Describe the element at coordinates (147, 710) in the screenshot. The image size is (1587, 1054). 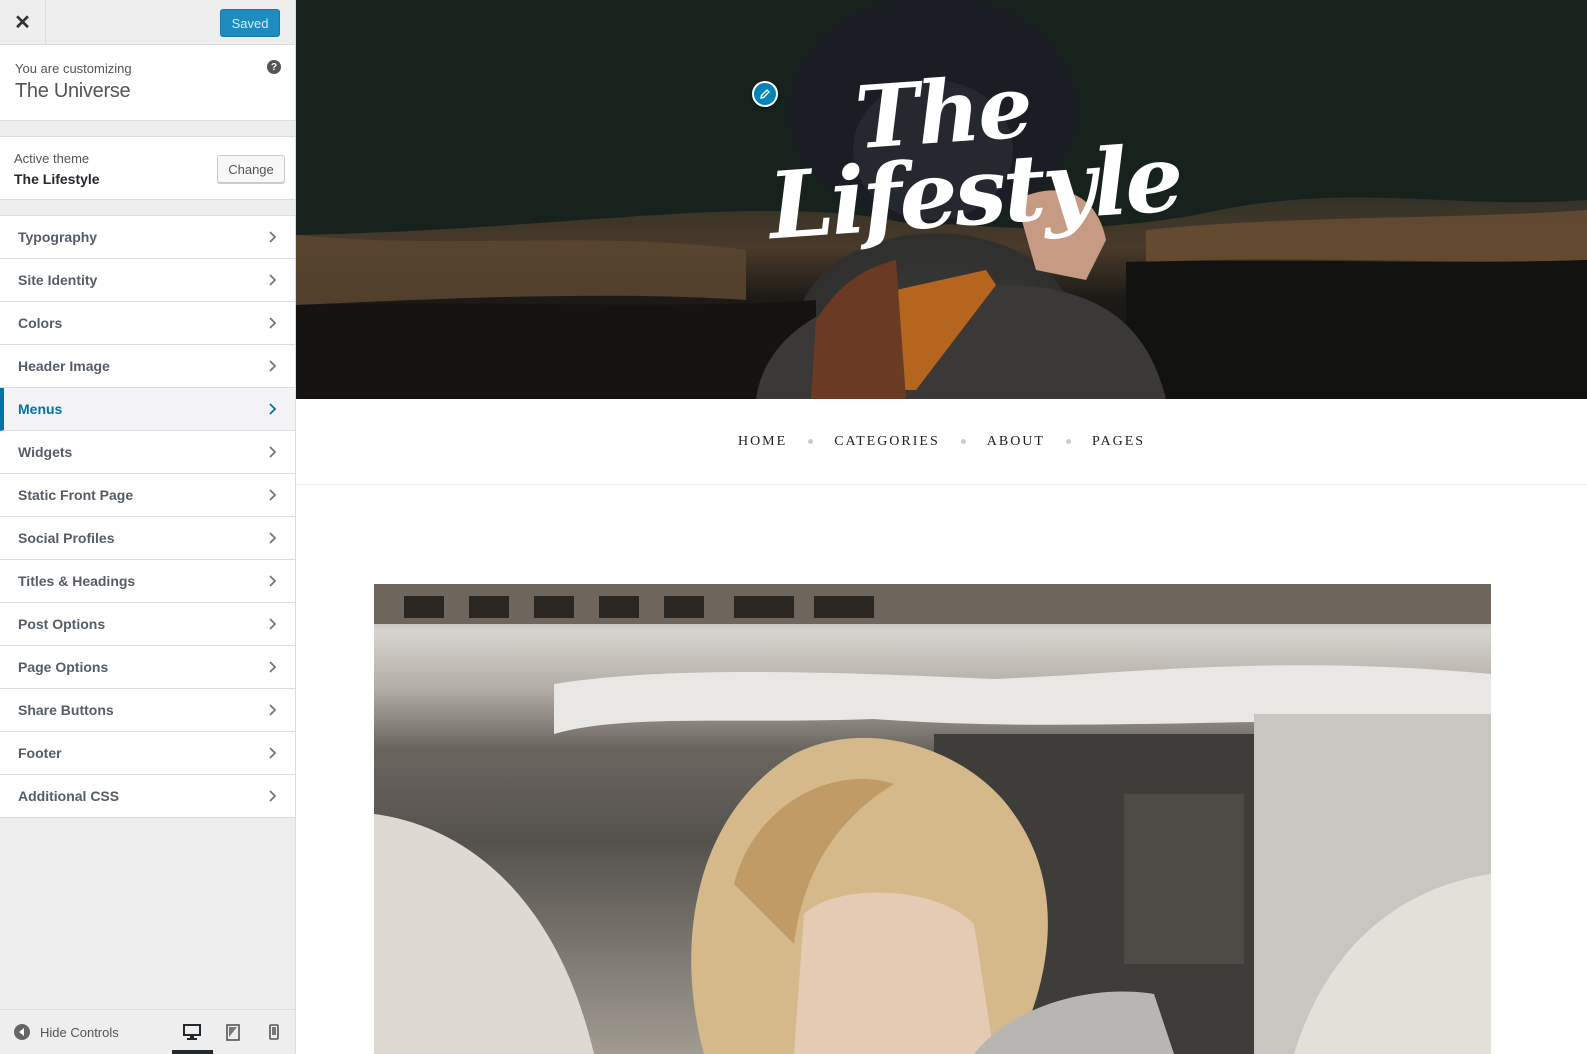
I see `panel-item: Share Buttons` at that location.